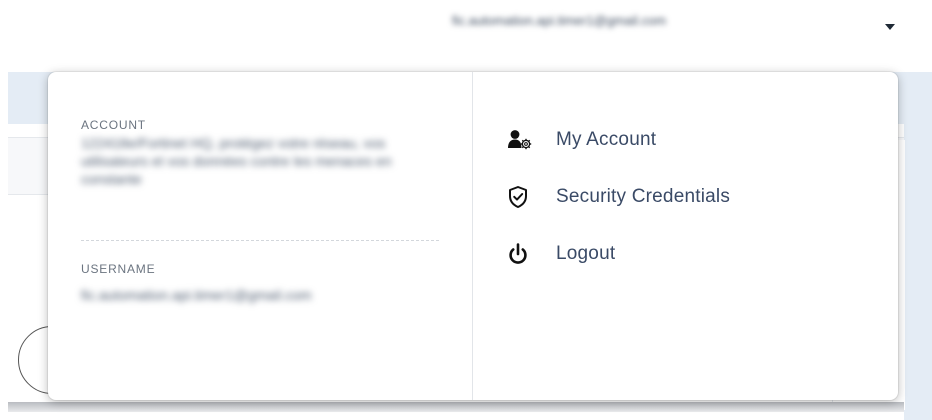 This screenshot has width=932, height=420. I want to click on menu-item-my-account: My Account, so click(618, 140).